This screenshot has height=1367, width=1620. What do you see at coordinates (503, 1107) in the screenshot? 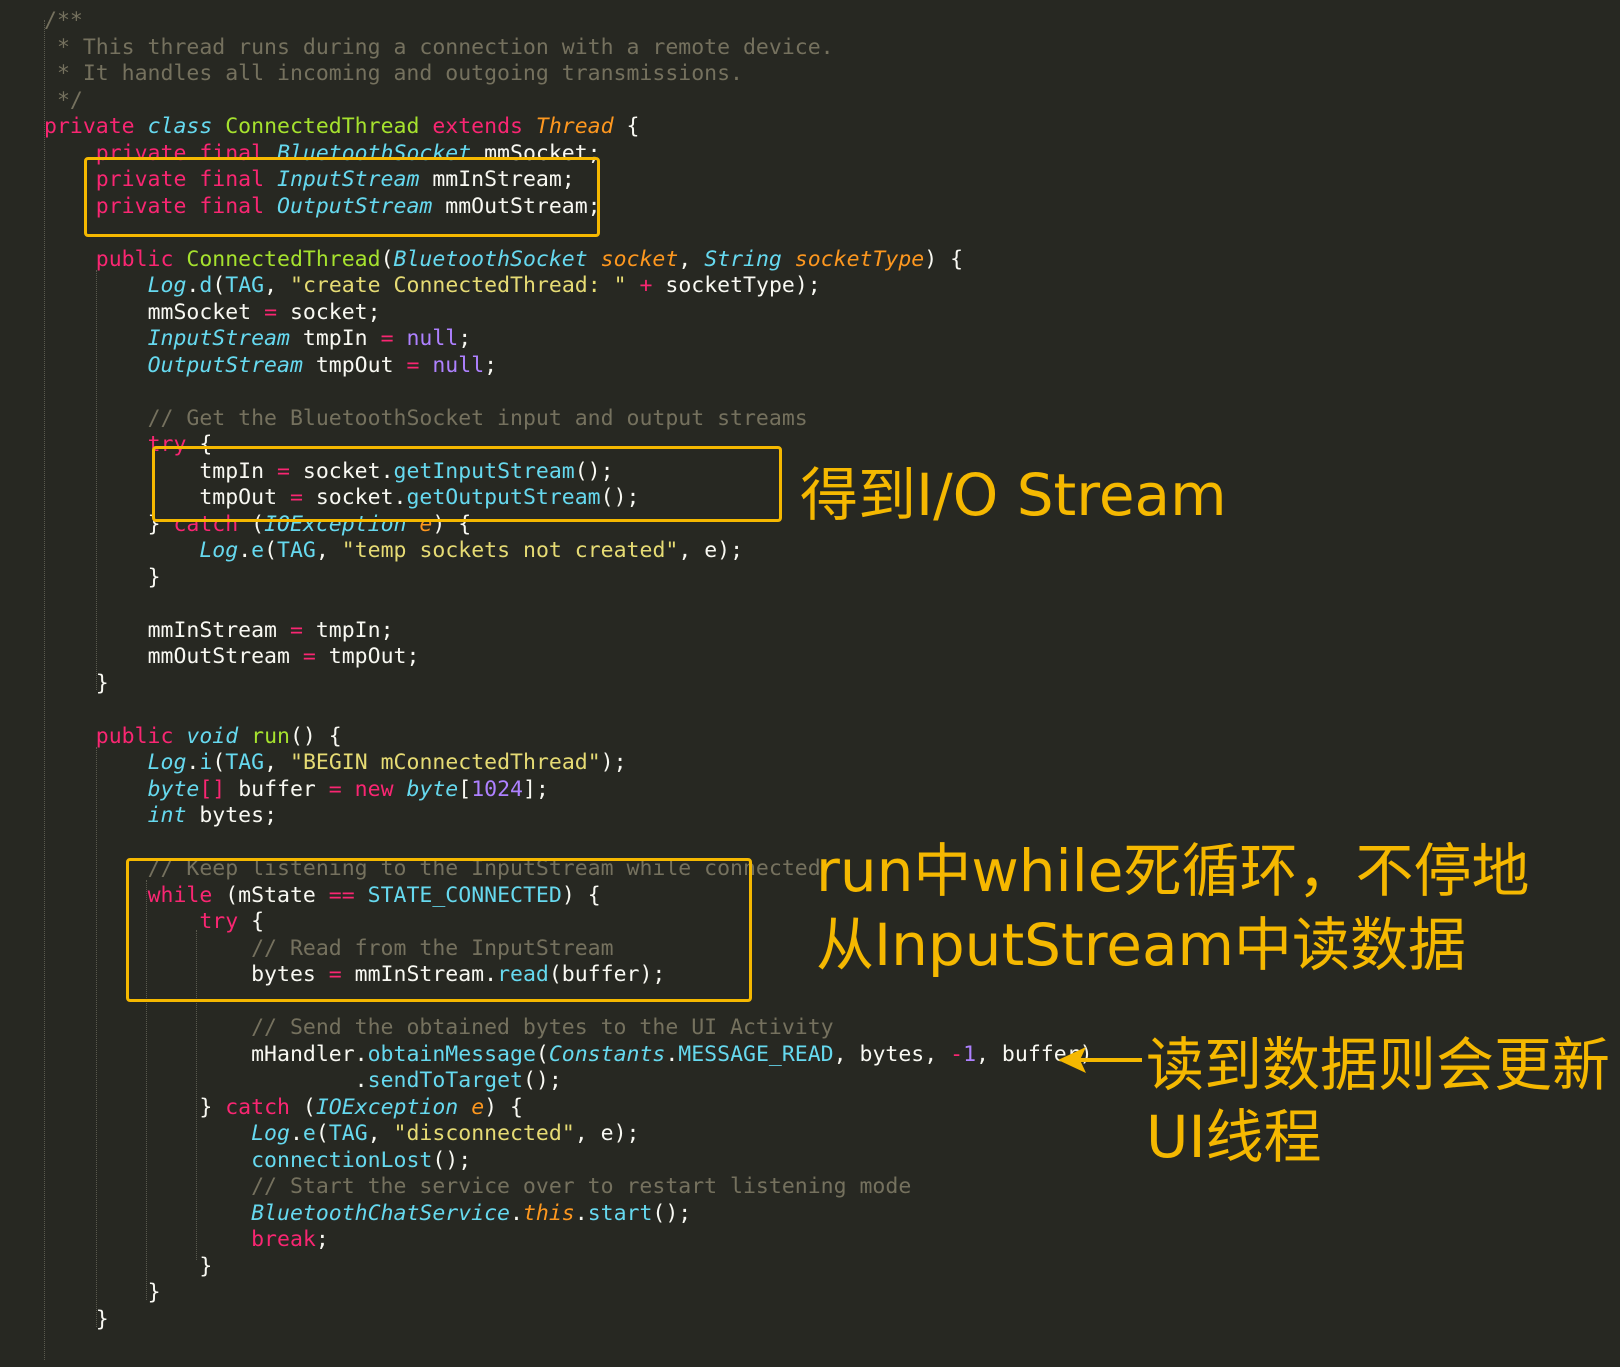
I see `code-token: ) {` at bounding box center [503, 1107].